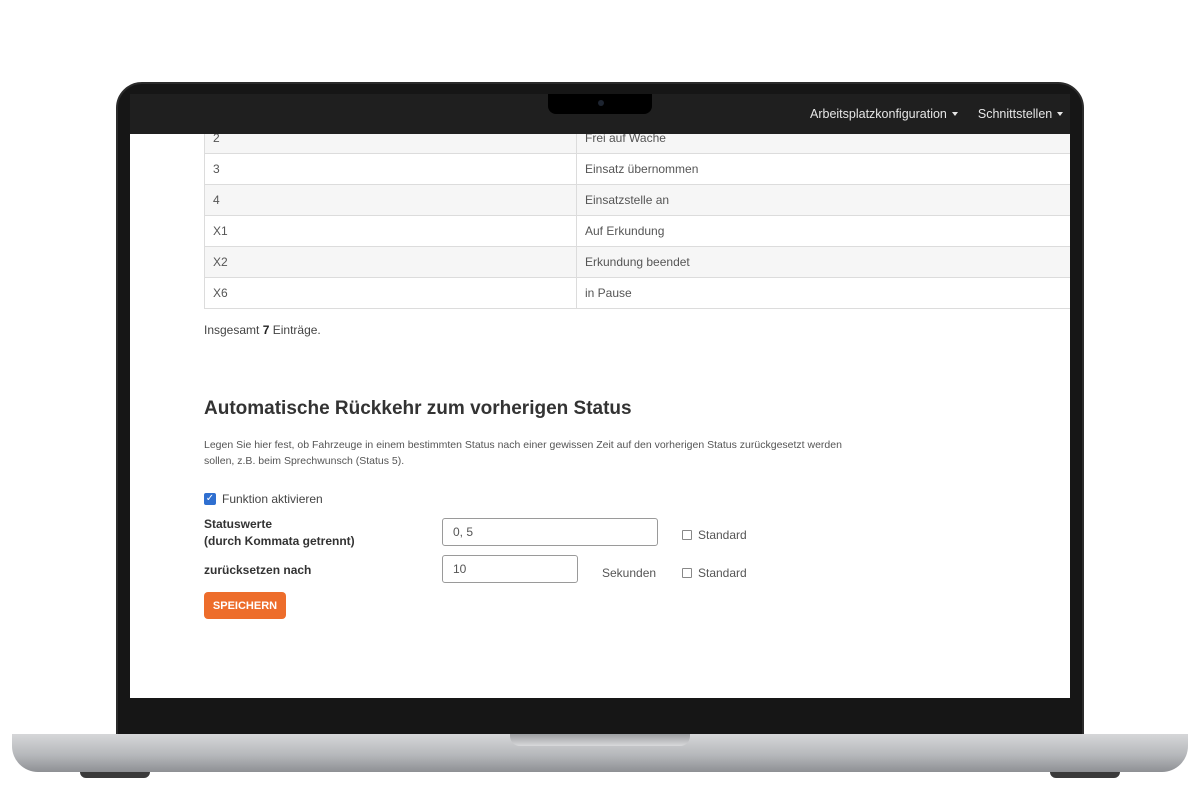  Describe the element at coordinates (878, 114) in the screenshot. I see `nav-item-label: Arbeitsplatzkonfiguration` at that location.